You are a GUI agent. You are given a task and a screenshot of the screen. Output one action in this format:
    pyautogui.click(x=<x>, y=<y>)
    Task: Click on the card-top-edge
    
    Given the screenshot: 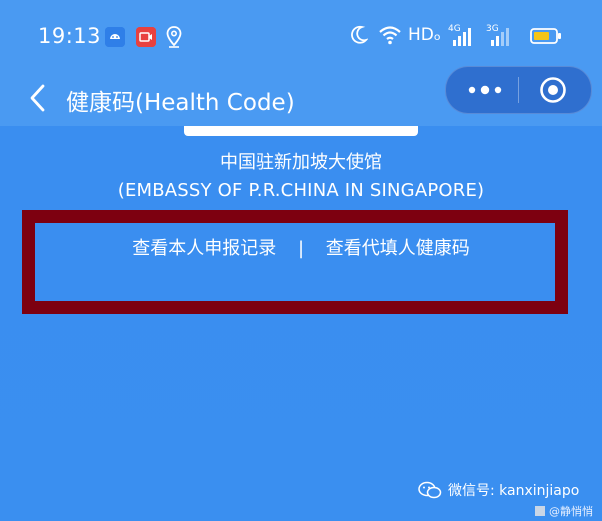 What is the action you would take?
    pyautogui.click(x=301, y=131)
    